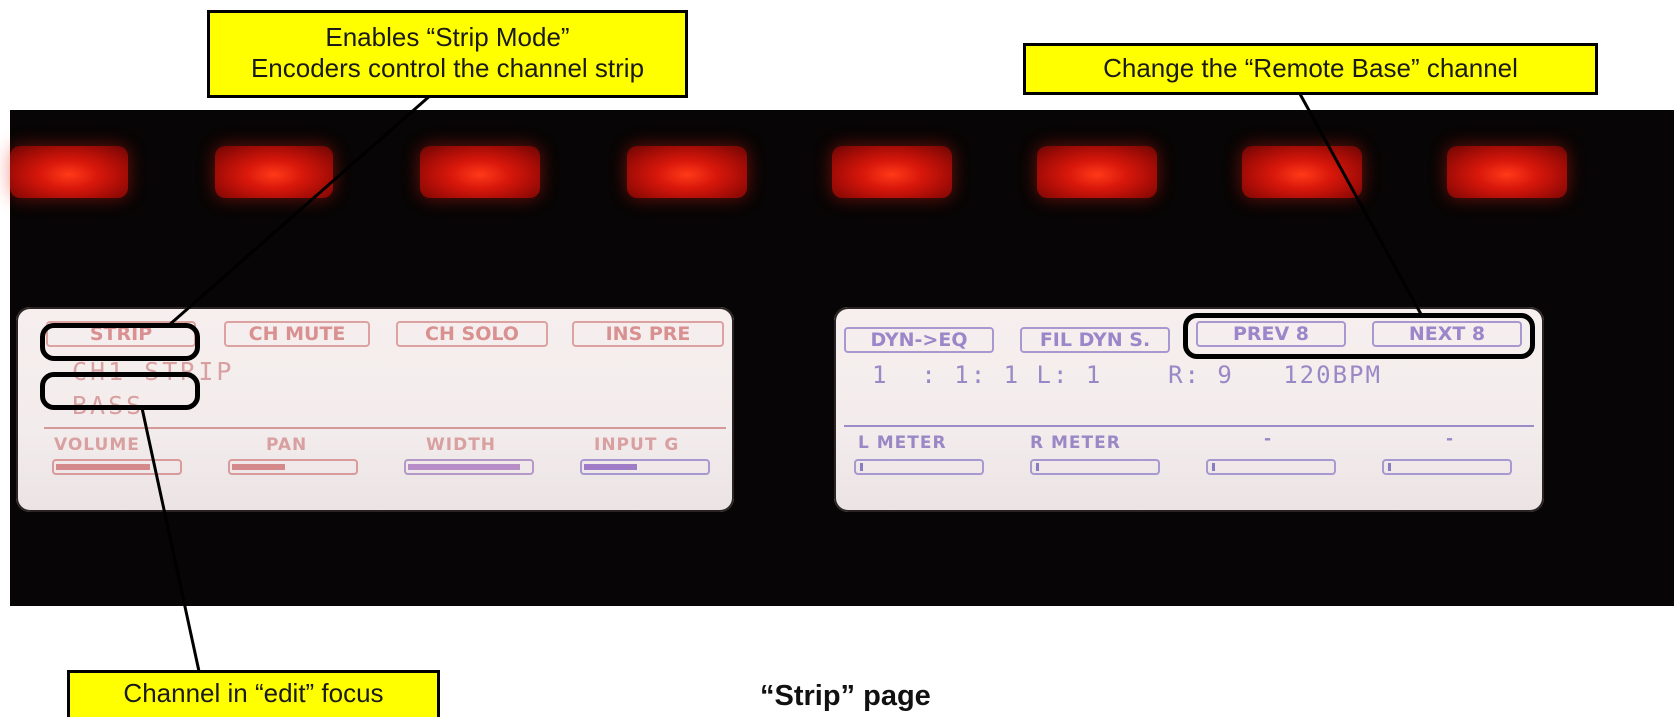 Image resolution: width=1674 pixels, height=717 pixels. I want to click on page-caption: “Strip” page, so click(845, 696).